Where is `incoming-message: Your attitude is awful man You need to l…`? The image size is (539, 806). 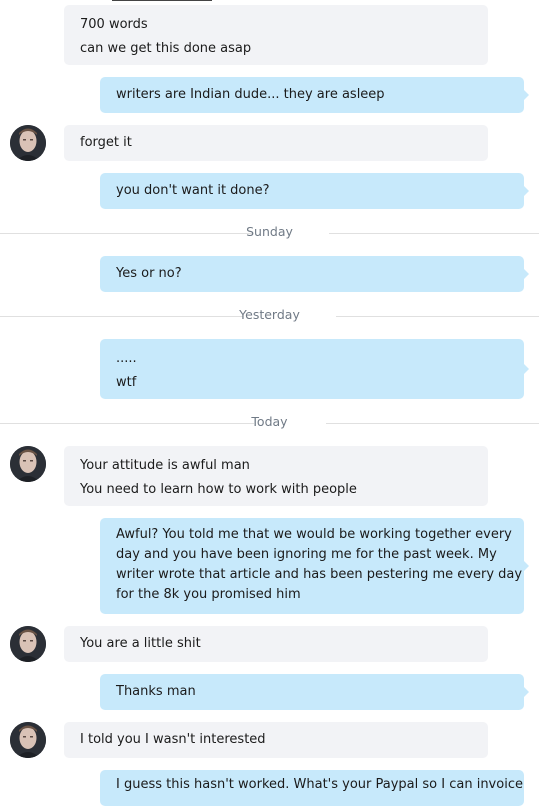
incoming-message: Your attitude is awful man You need to l… is located at coordinates (276, 476).